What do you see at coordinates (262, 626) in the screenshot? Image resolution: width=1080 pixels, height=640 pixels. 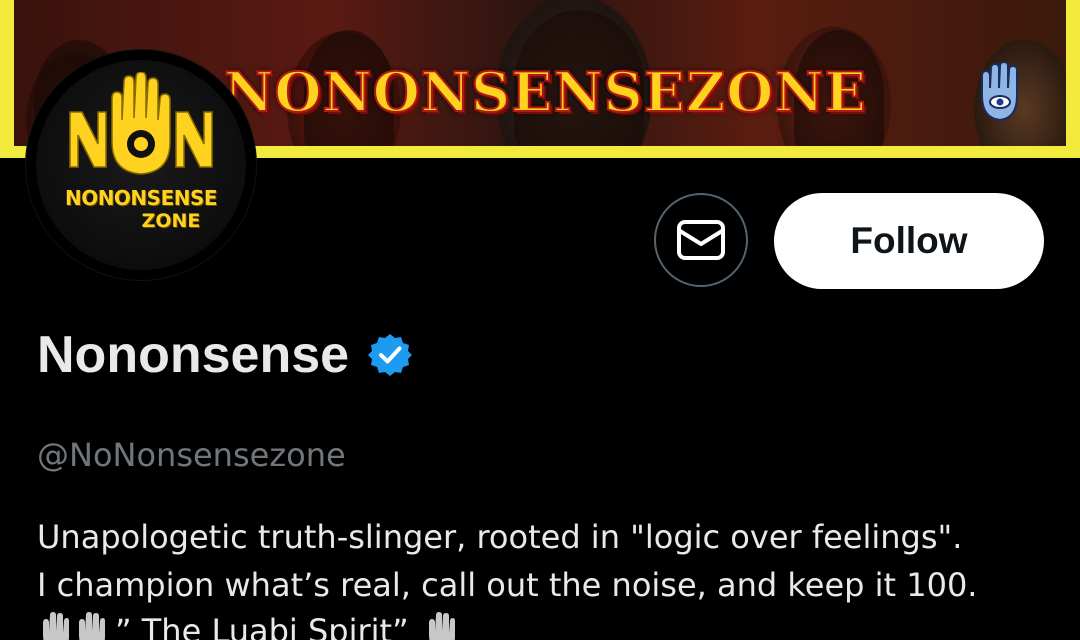 I see `bio-spirit-text: ” The Luabi Spirit”` at bounding box center [262, 626].